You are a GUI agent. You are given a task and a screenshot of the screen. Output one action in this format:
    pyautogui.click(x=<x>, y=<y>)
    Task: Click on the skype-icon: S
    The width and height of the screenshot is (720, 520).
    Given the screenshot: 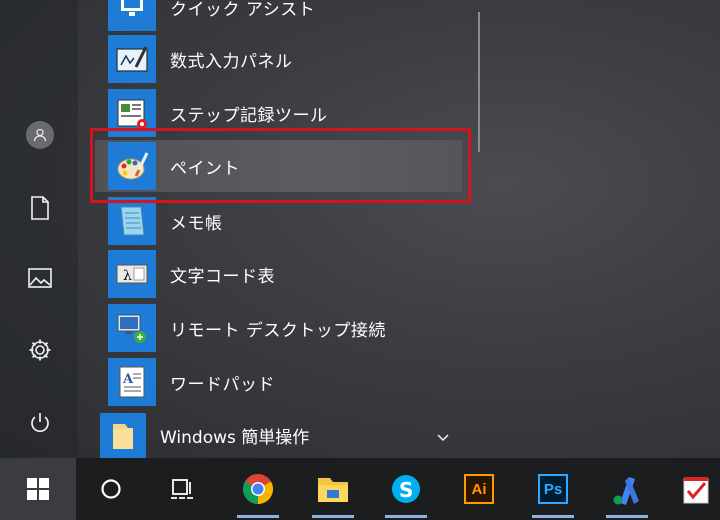 What is the action you would take?
    pyautogui.click(x=406, y=489)
    